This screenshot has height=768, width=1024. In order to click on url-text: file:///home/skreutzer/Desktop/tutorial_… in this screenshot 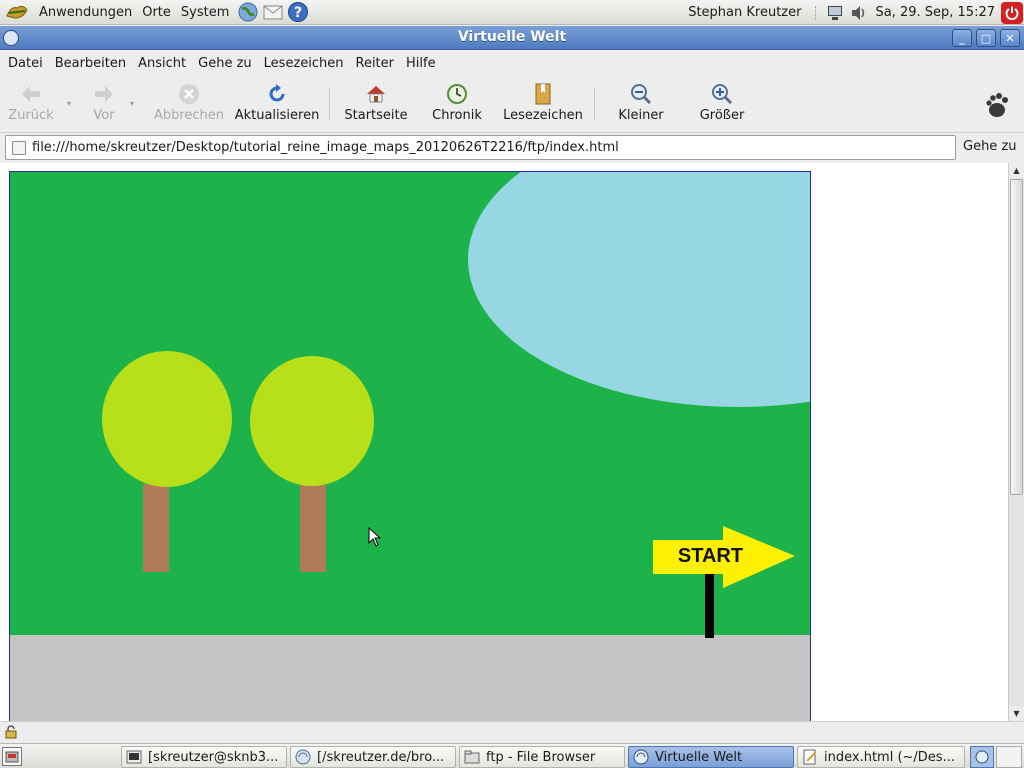, I will do `click(325, 147)`.